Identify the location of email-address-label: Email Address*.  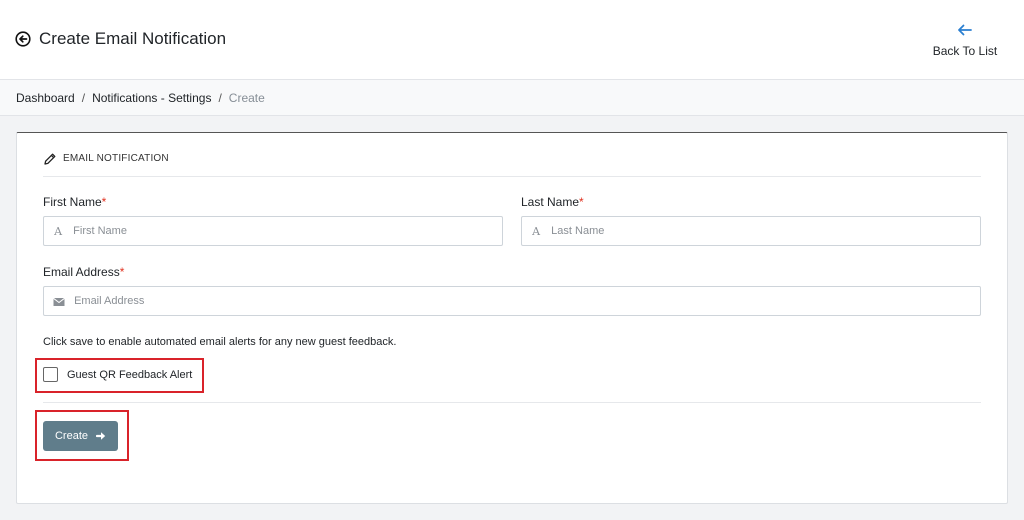
(84, 272).